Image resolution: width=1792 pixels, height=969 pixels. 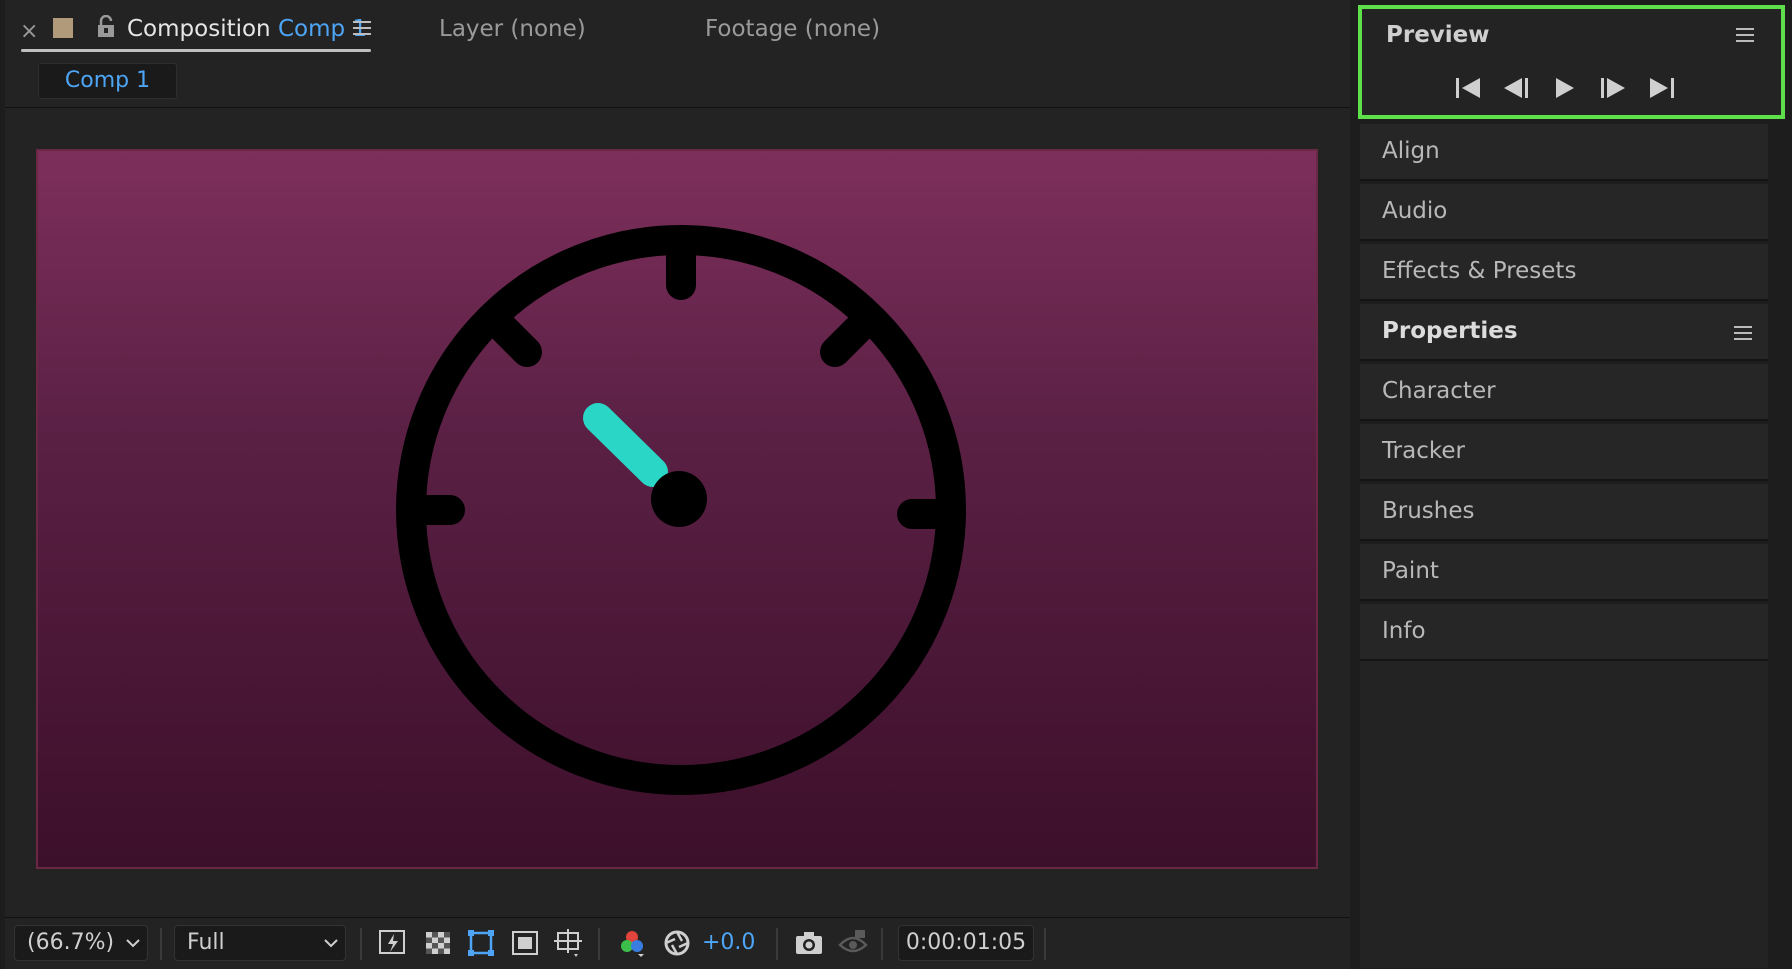 I want to click on exposure-reset-icon, so click(x=677, y=943).